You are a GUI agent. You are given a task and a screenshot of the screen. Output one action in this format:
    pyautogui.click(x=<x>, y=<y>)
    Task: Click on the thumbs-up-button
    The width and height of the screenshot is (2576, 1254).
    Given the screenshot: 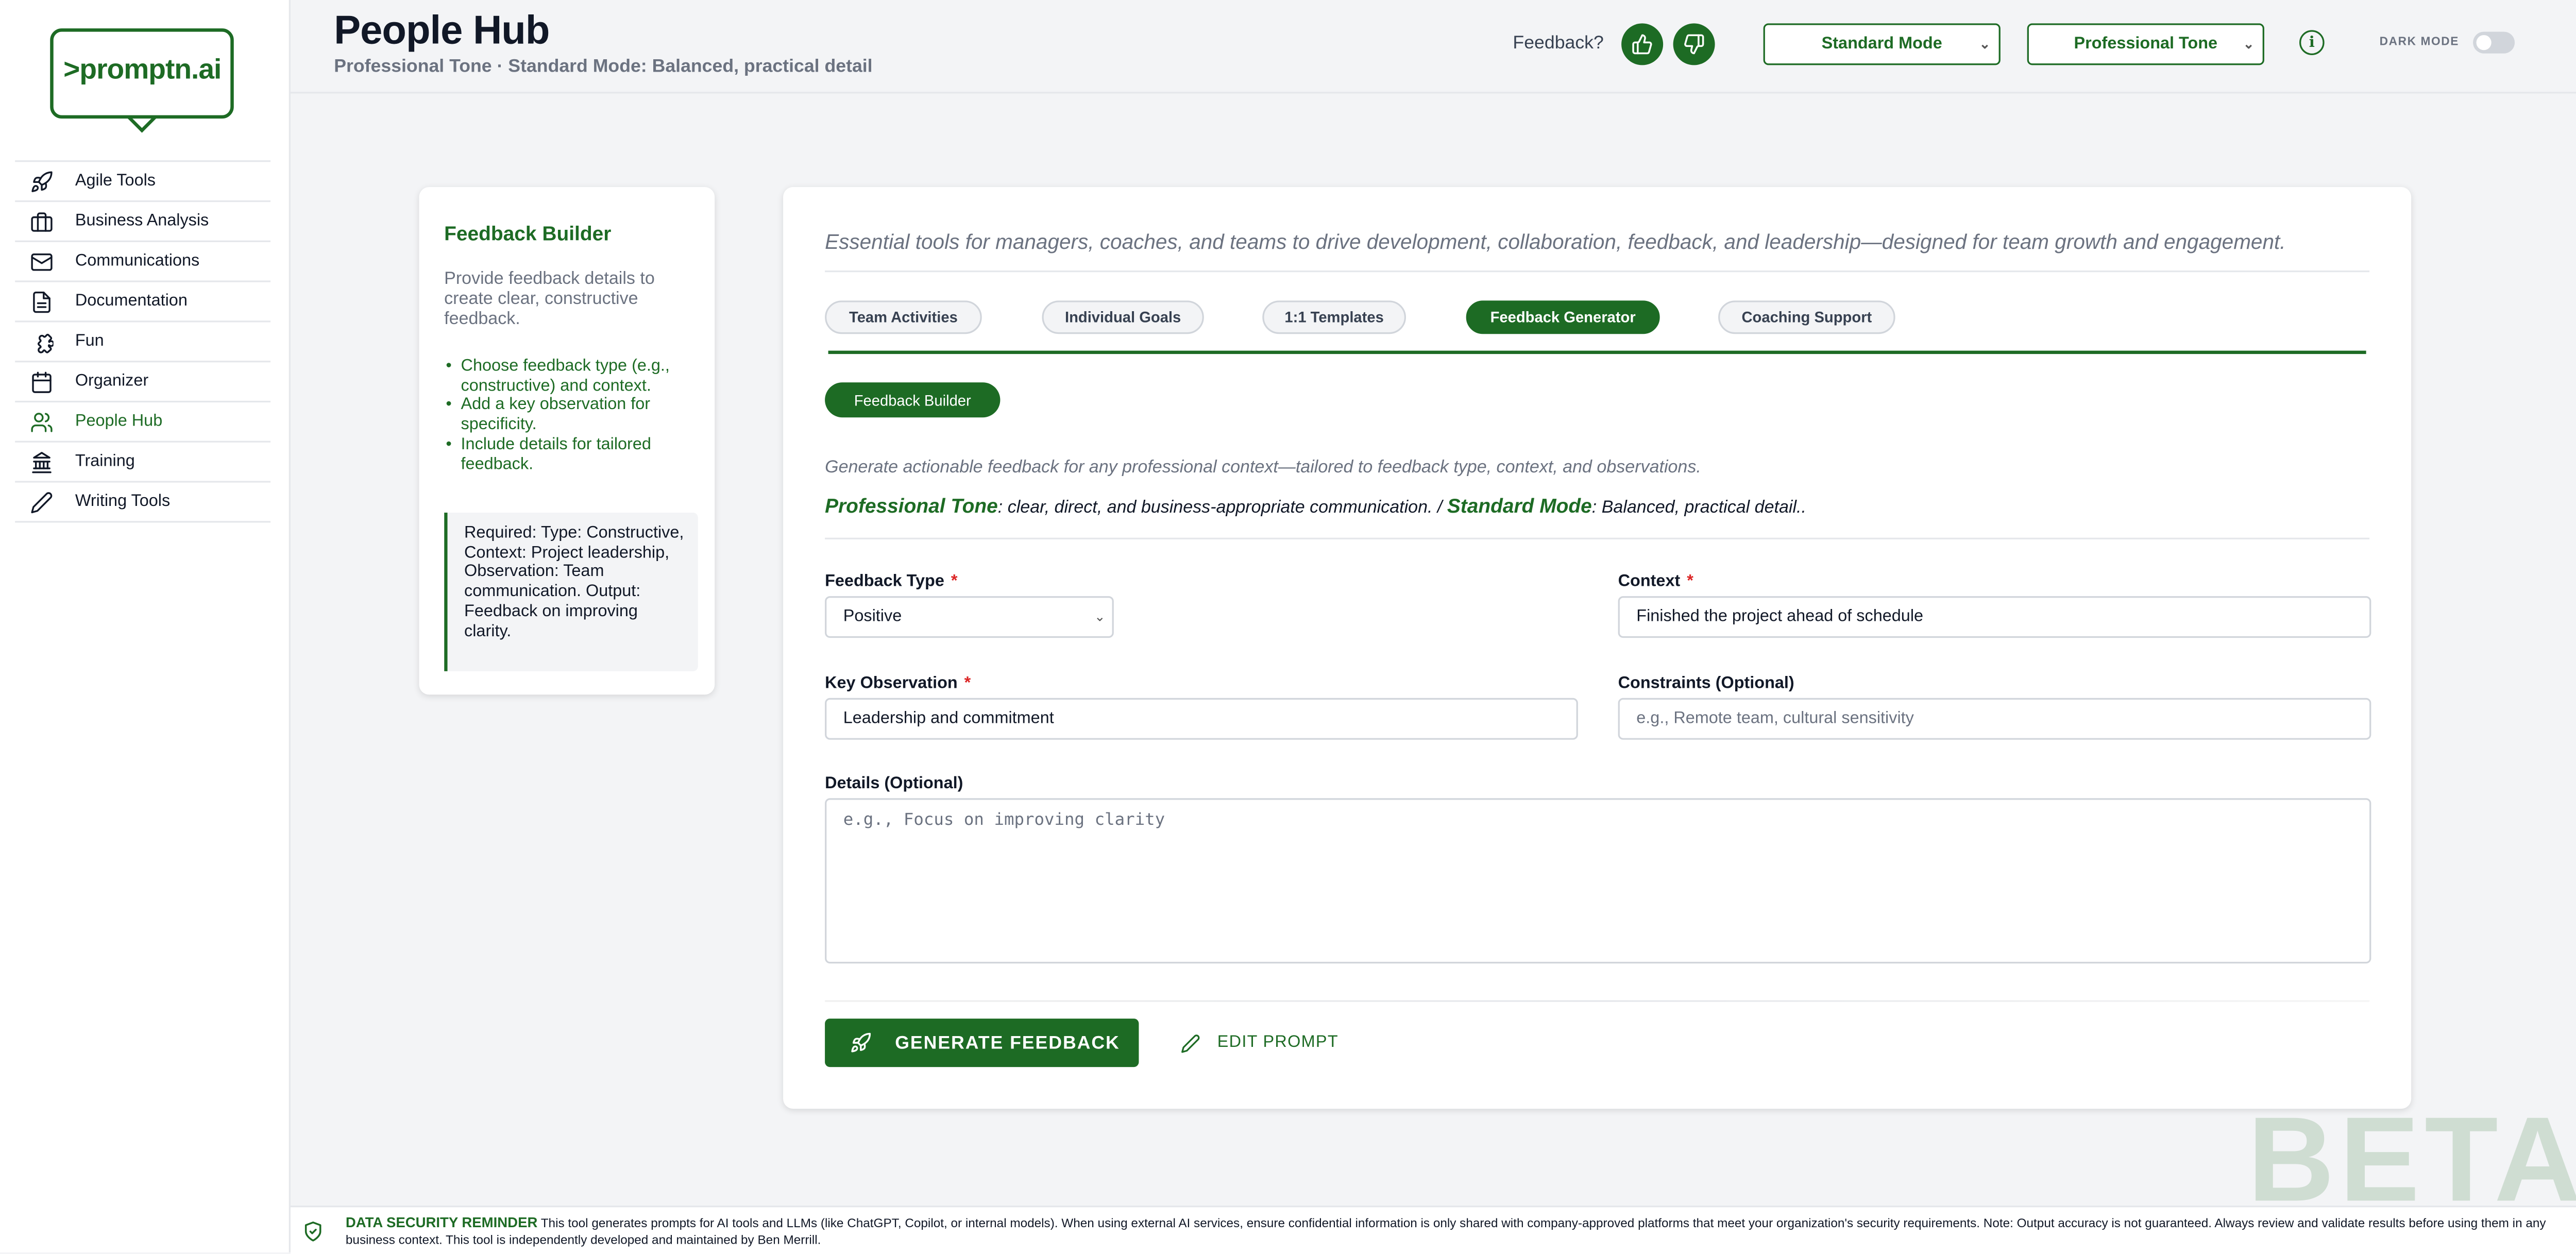 What is the action you would take?
    pyautogui.click(x=1642, y=44)
    